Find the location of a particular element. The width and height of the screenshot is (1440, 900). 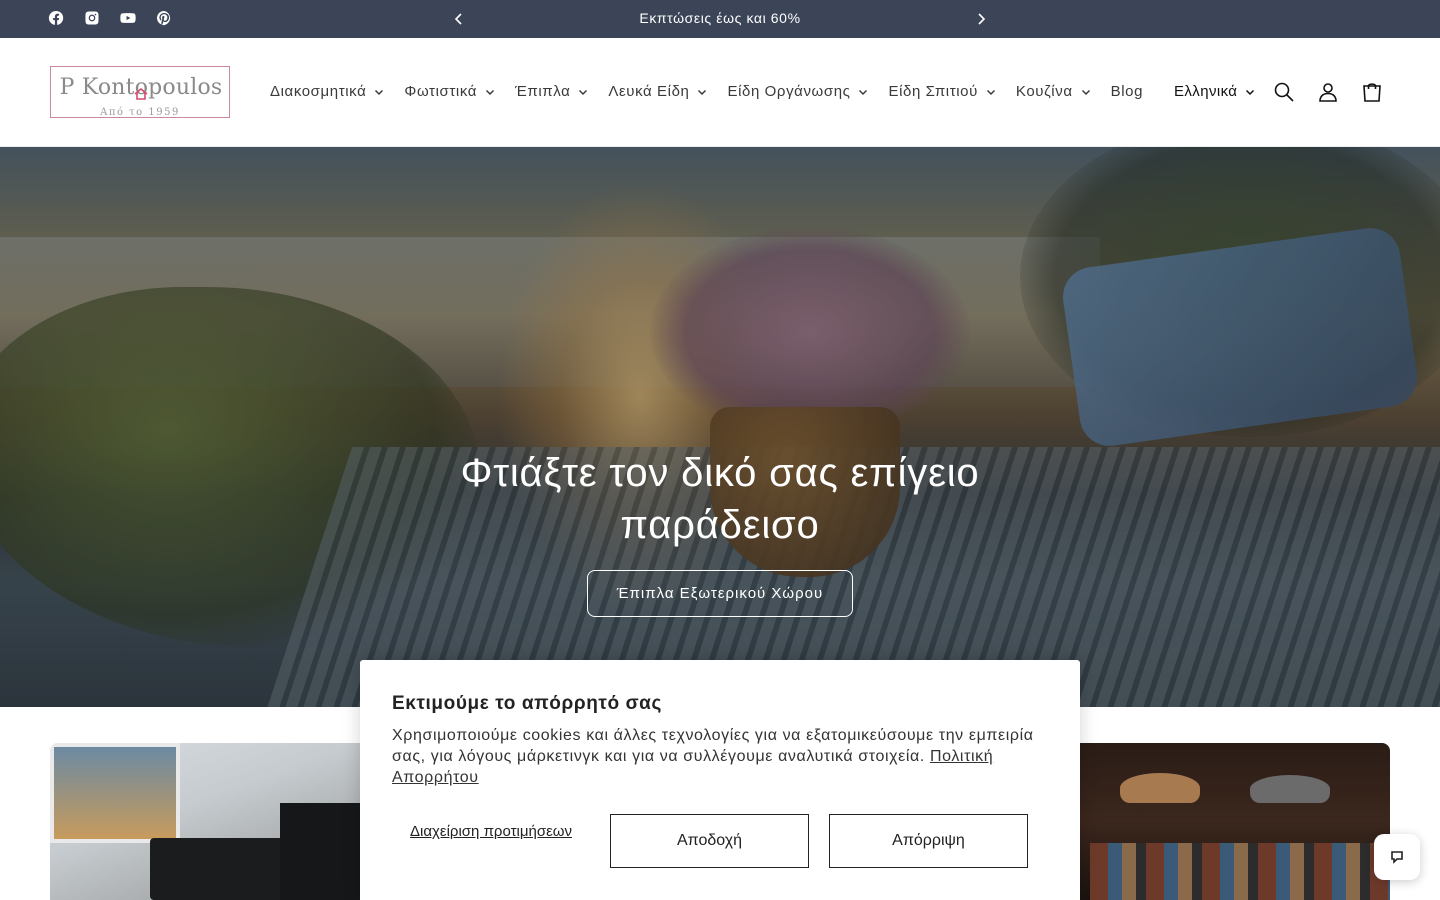

nav-item-label: Διακοσμητικά is located at coordinates (318, 91).